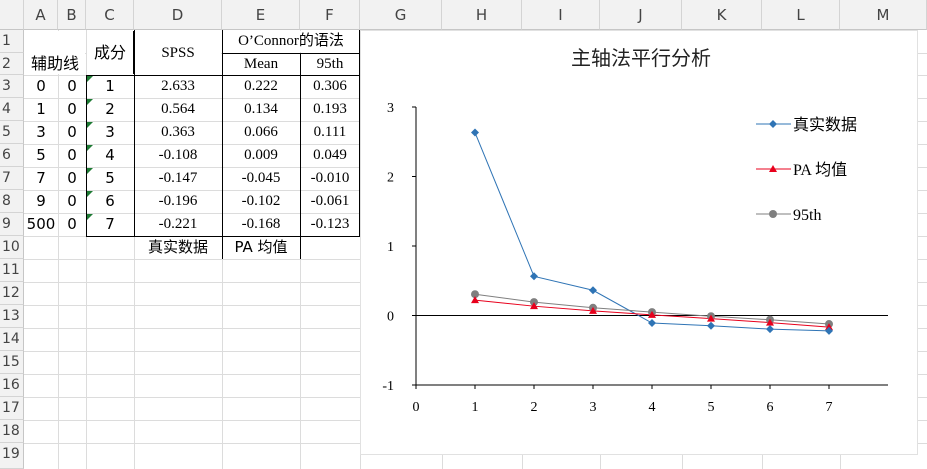  What do you see at coordinates (330, 132) in the screenshot?
I see `p95-value-cell: 0.111` at bounding box center [330, 132].